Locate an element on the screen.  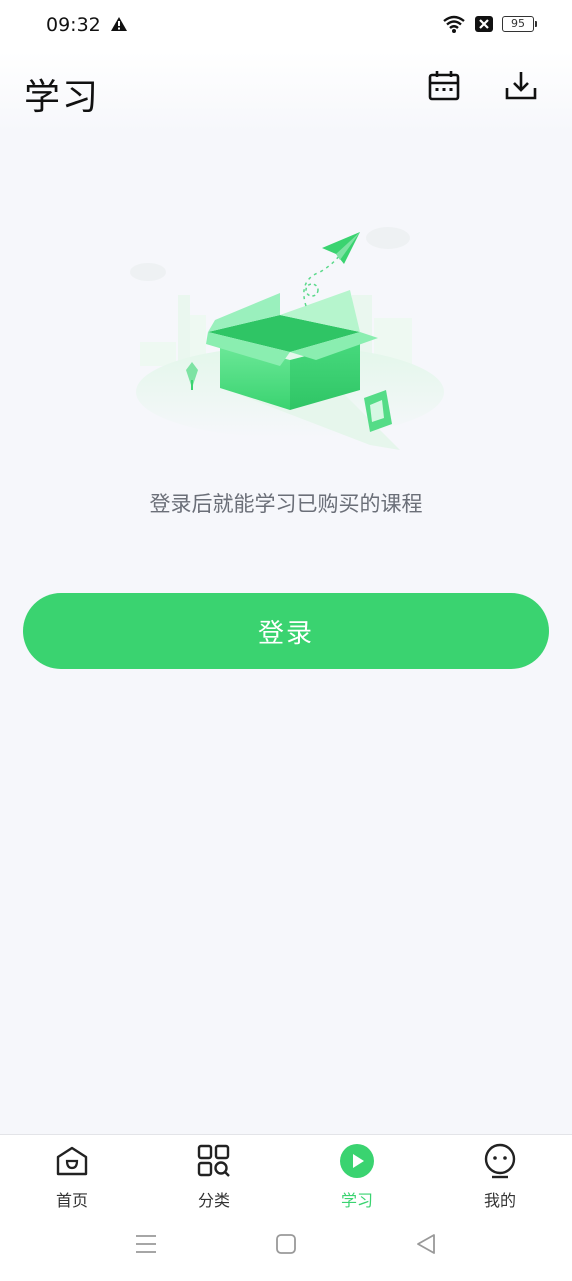
status-bar: 09:32 95 is located at coordinates (286, 26).